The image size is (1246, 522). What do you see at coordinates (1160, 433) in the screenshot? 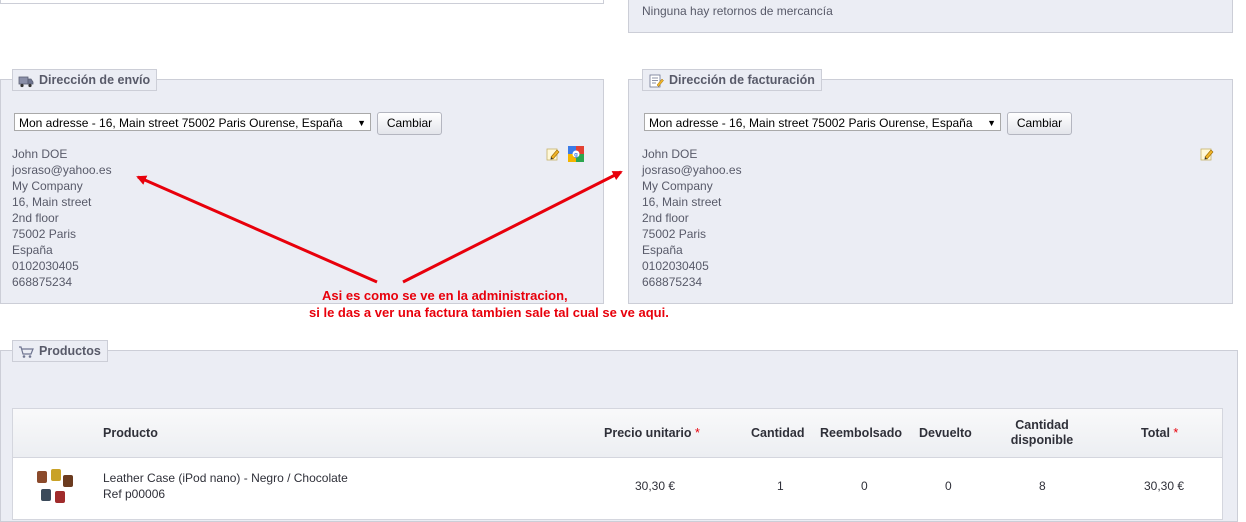
I see `header-total: Total *` at bounding box center [1160, 433].